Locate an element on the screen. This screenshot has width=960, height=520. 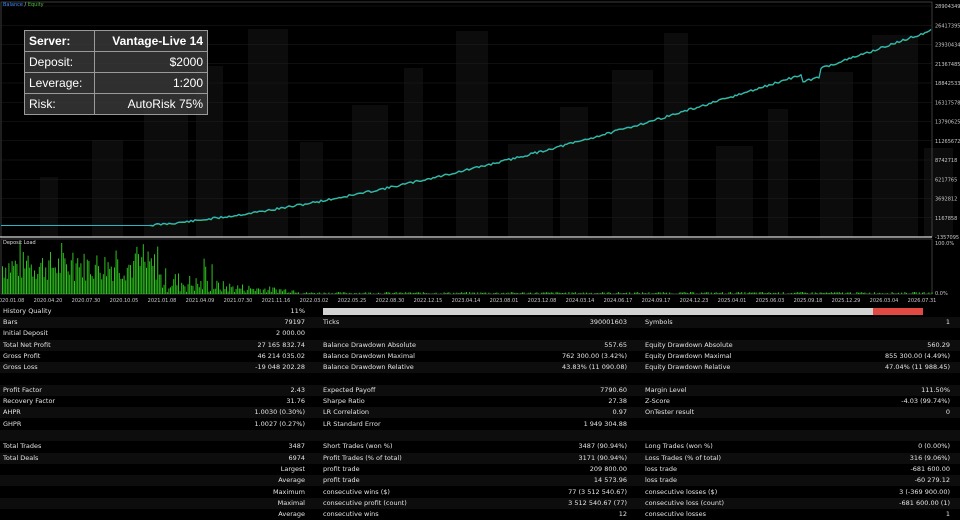
x-tick-label: 2025.04.01 is located at coordinates (732, 301).